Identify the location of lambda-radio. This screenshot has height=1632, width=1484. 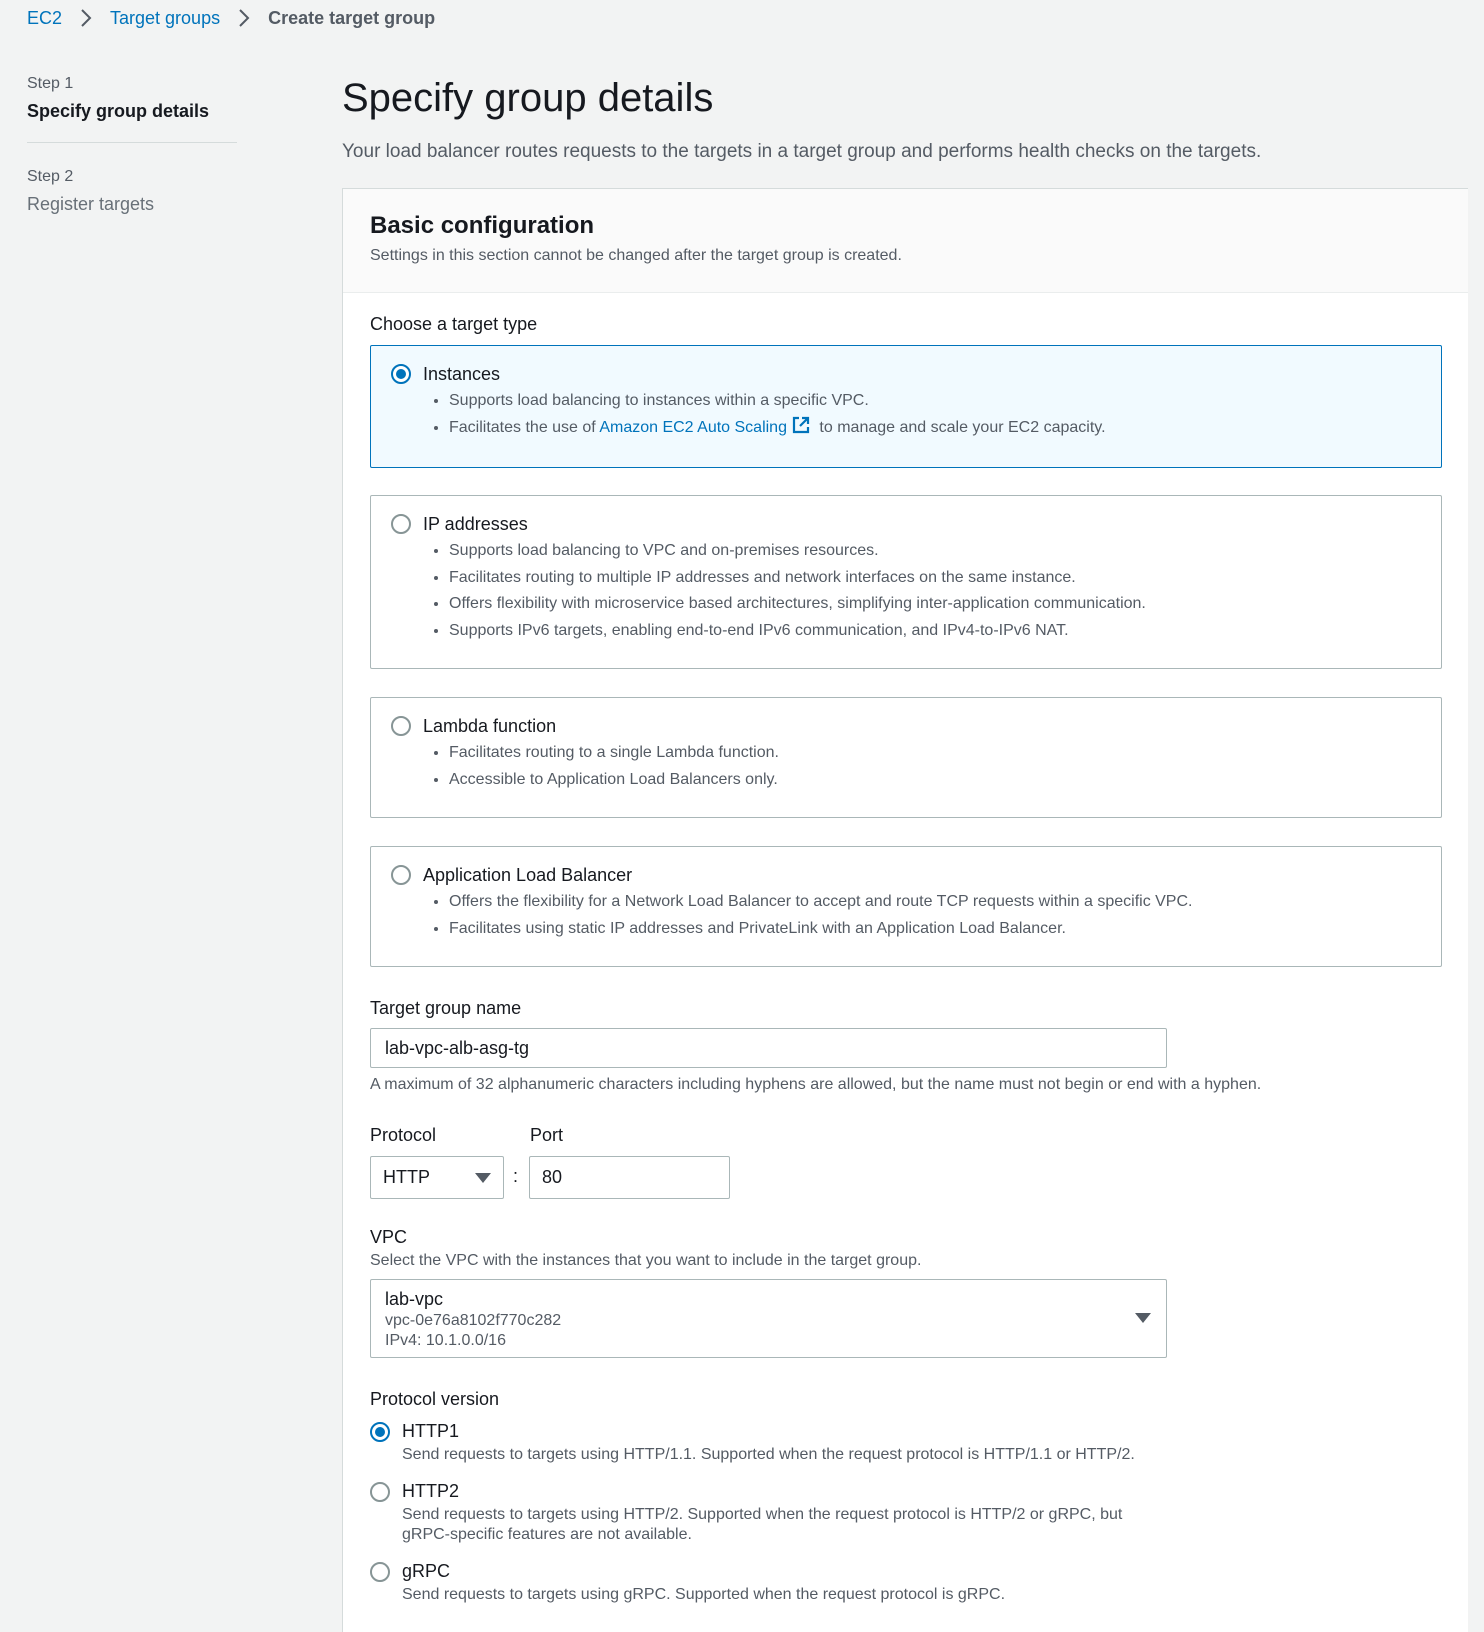
(401, 726).